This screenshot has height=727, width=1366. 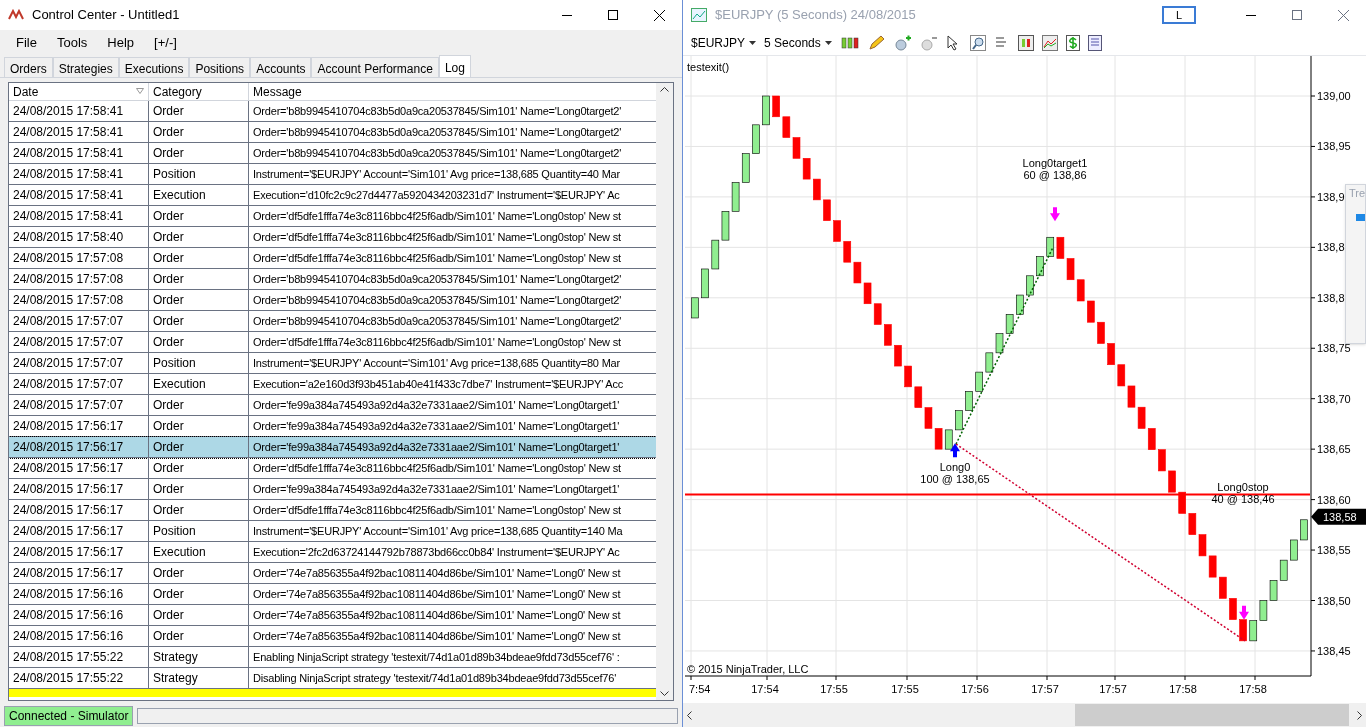 What do you see at coordinates (689, 715) in the screenshot?
I see `scroll-left-icon` at bounding box center [689, 715].